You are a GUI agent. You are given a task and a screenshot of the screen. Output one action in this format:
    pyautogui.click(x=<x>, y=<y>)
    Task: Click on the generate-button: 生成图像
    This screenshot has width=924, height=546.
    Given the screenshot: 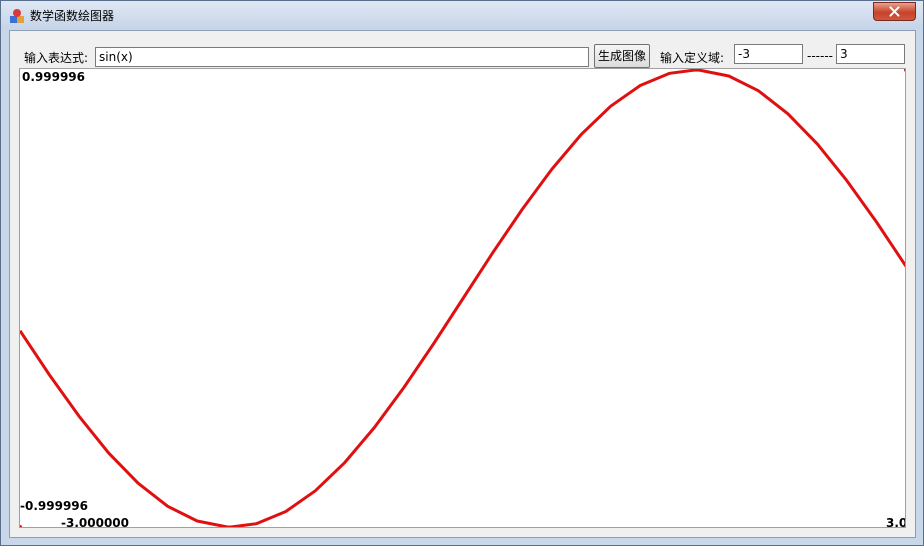 What is the action you would take?
    pyautogui.click(x=622, y=56)
    